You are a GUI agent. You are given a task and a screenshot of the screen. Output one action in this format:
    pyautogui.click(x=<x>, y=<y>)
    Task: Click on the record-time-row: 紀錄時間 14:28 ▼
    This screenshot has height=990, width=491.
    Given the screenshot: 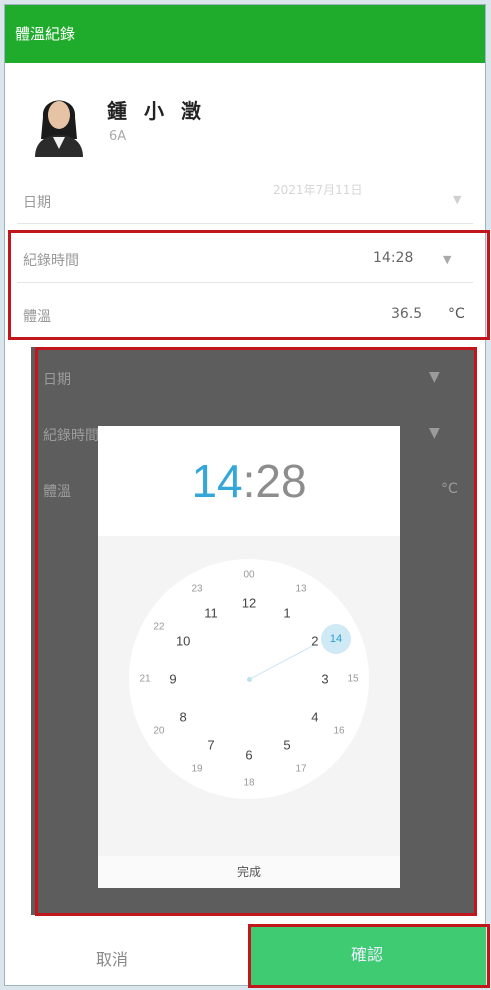 What is the action you would take?
    pyautogui.click(x=245, y=260)
    